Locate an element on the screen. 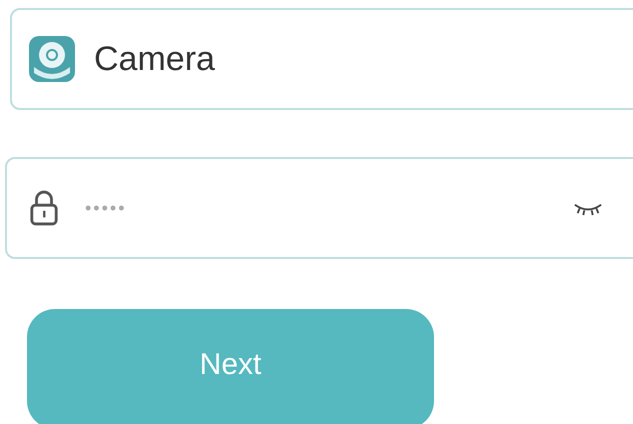 The height and width of the screenshot is (424, 633). camera-icon is located at coordinates (52, 59).